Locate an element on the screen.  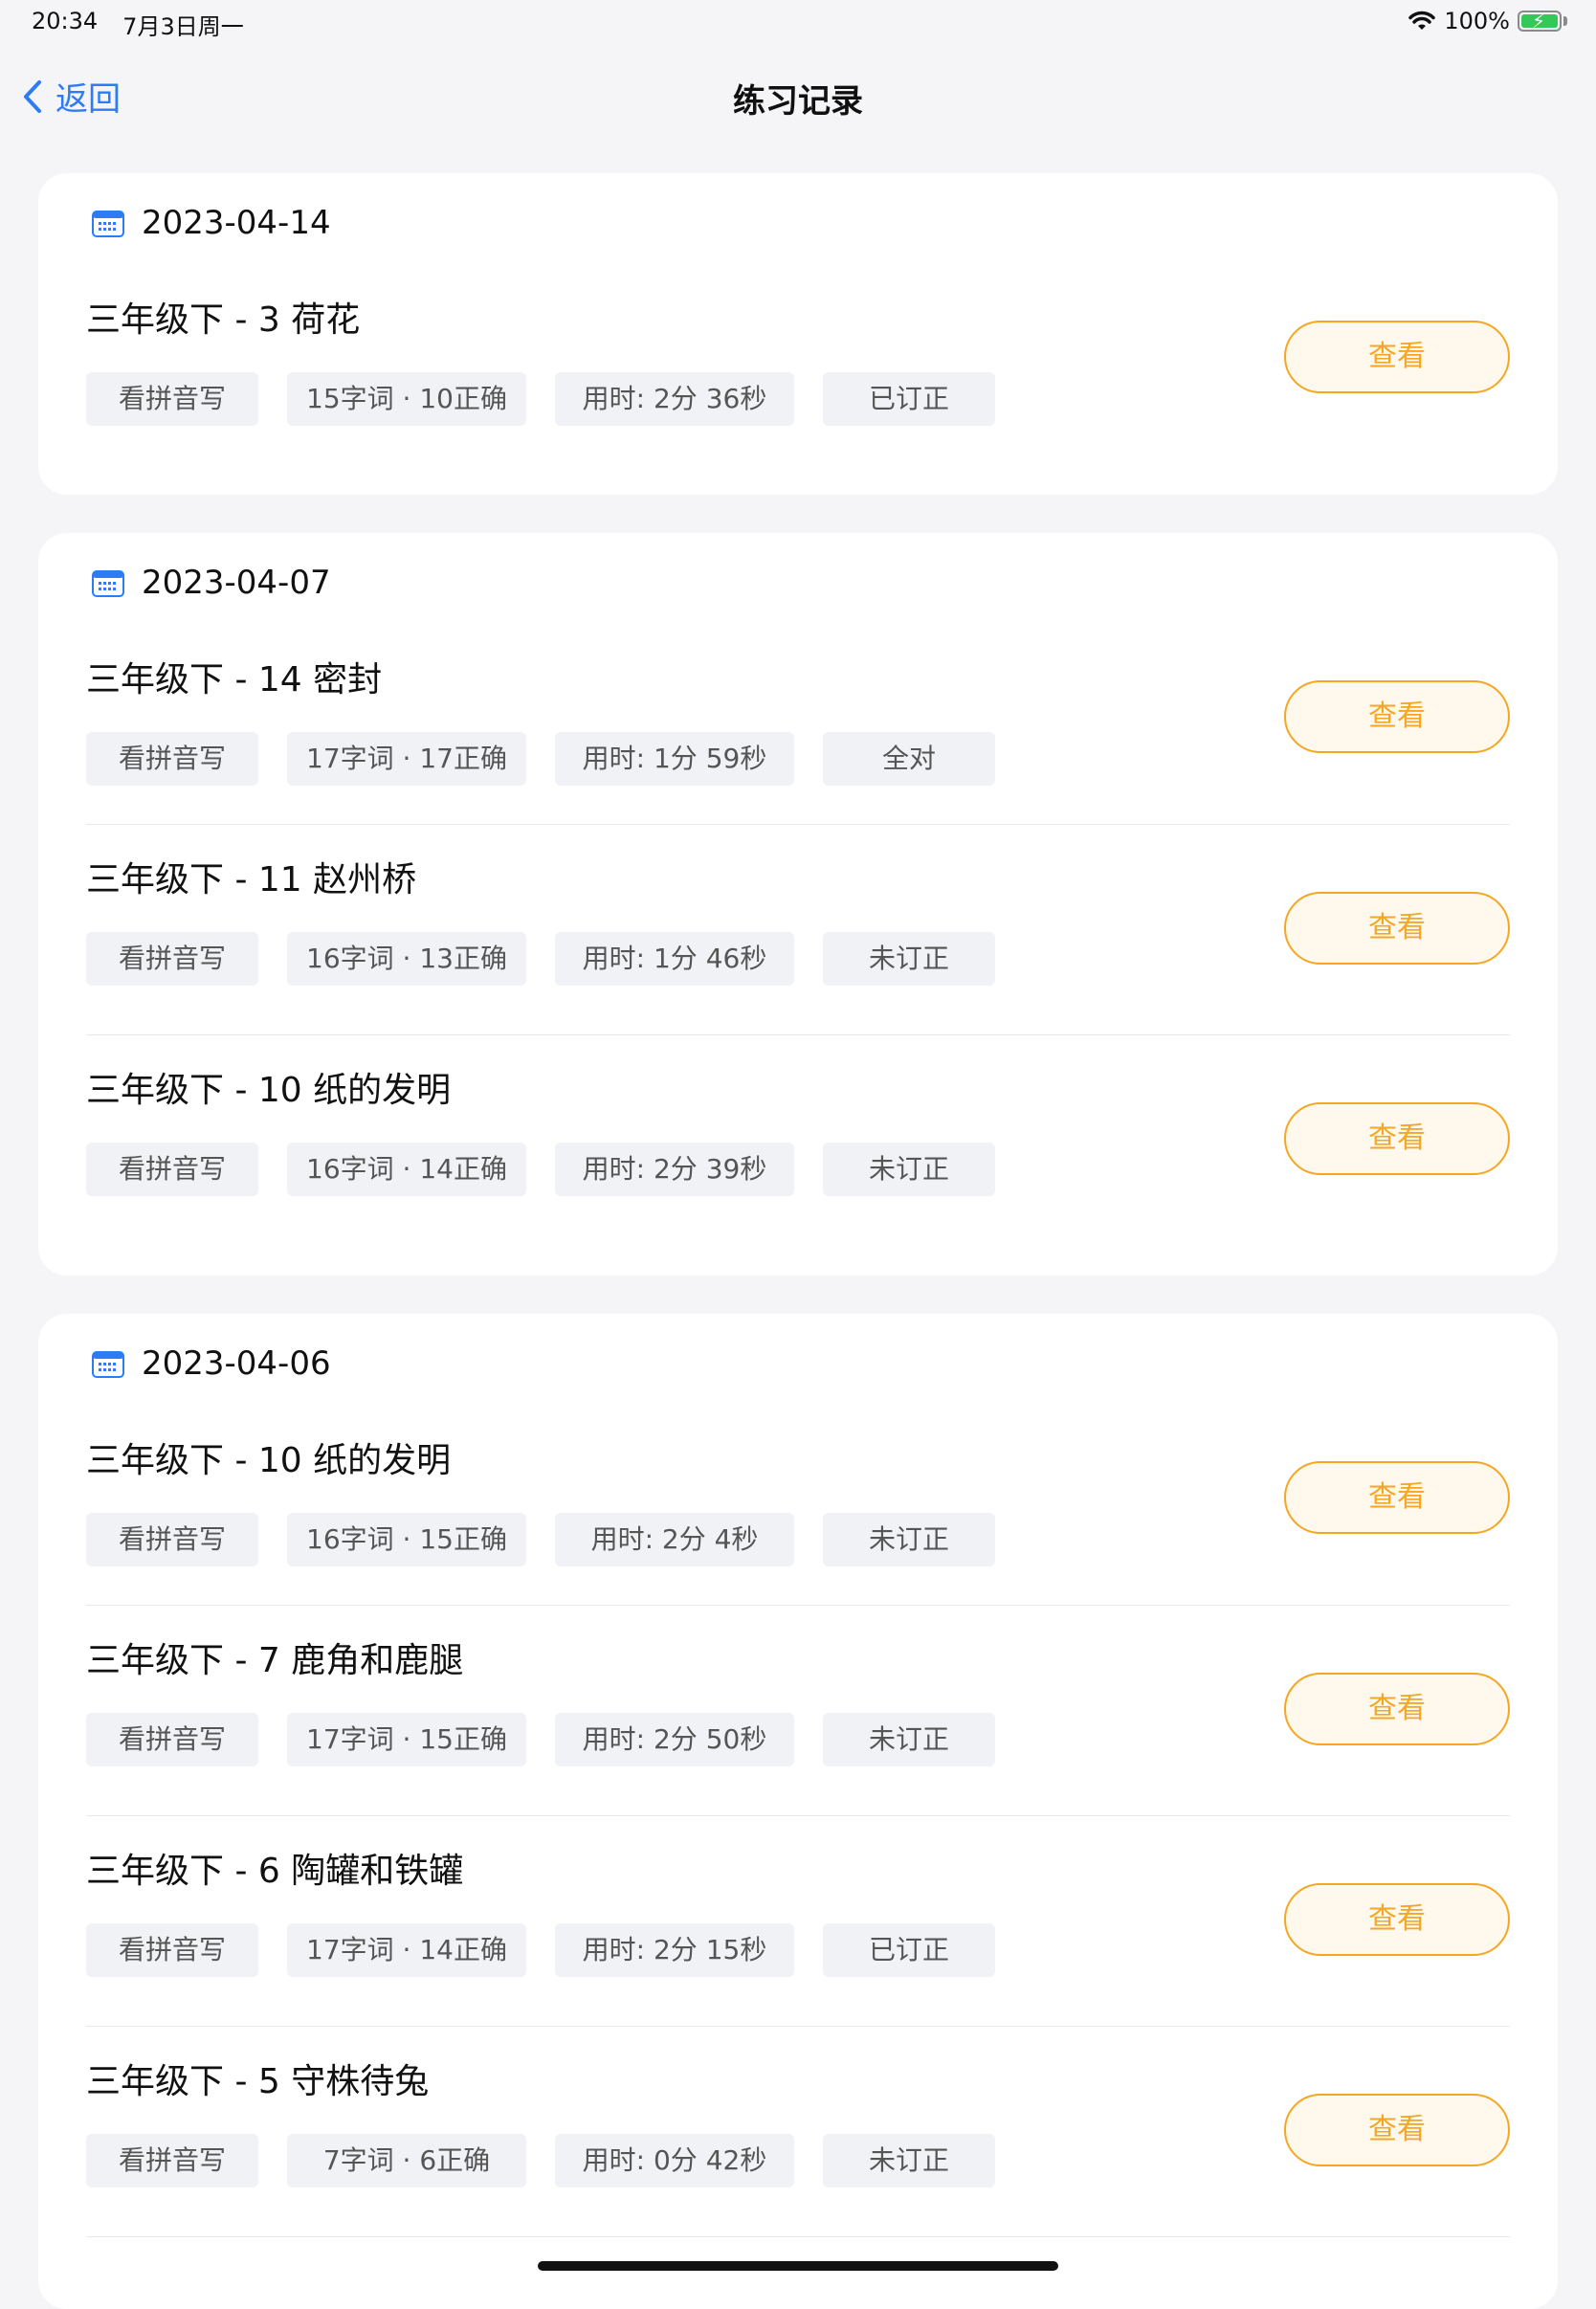
group-date: 2023-04-07 is located at coordinates (237, 583).